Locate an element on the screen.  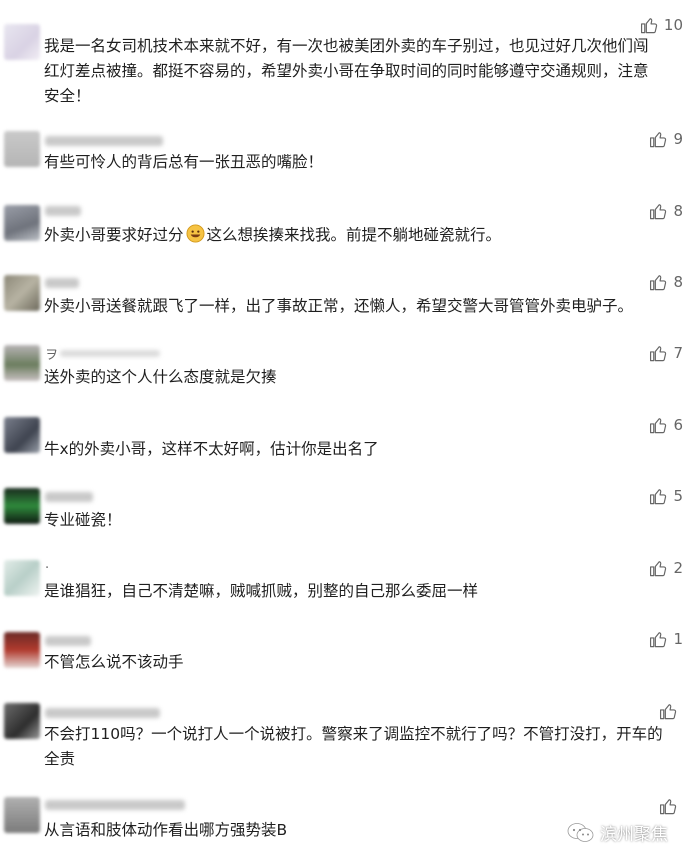
like-button: 1 is located at coordinates (666, 639).